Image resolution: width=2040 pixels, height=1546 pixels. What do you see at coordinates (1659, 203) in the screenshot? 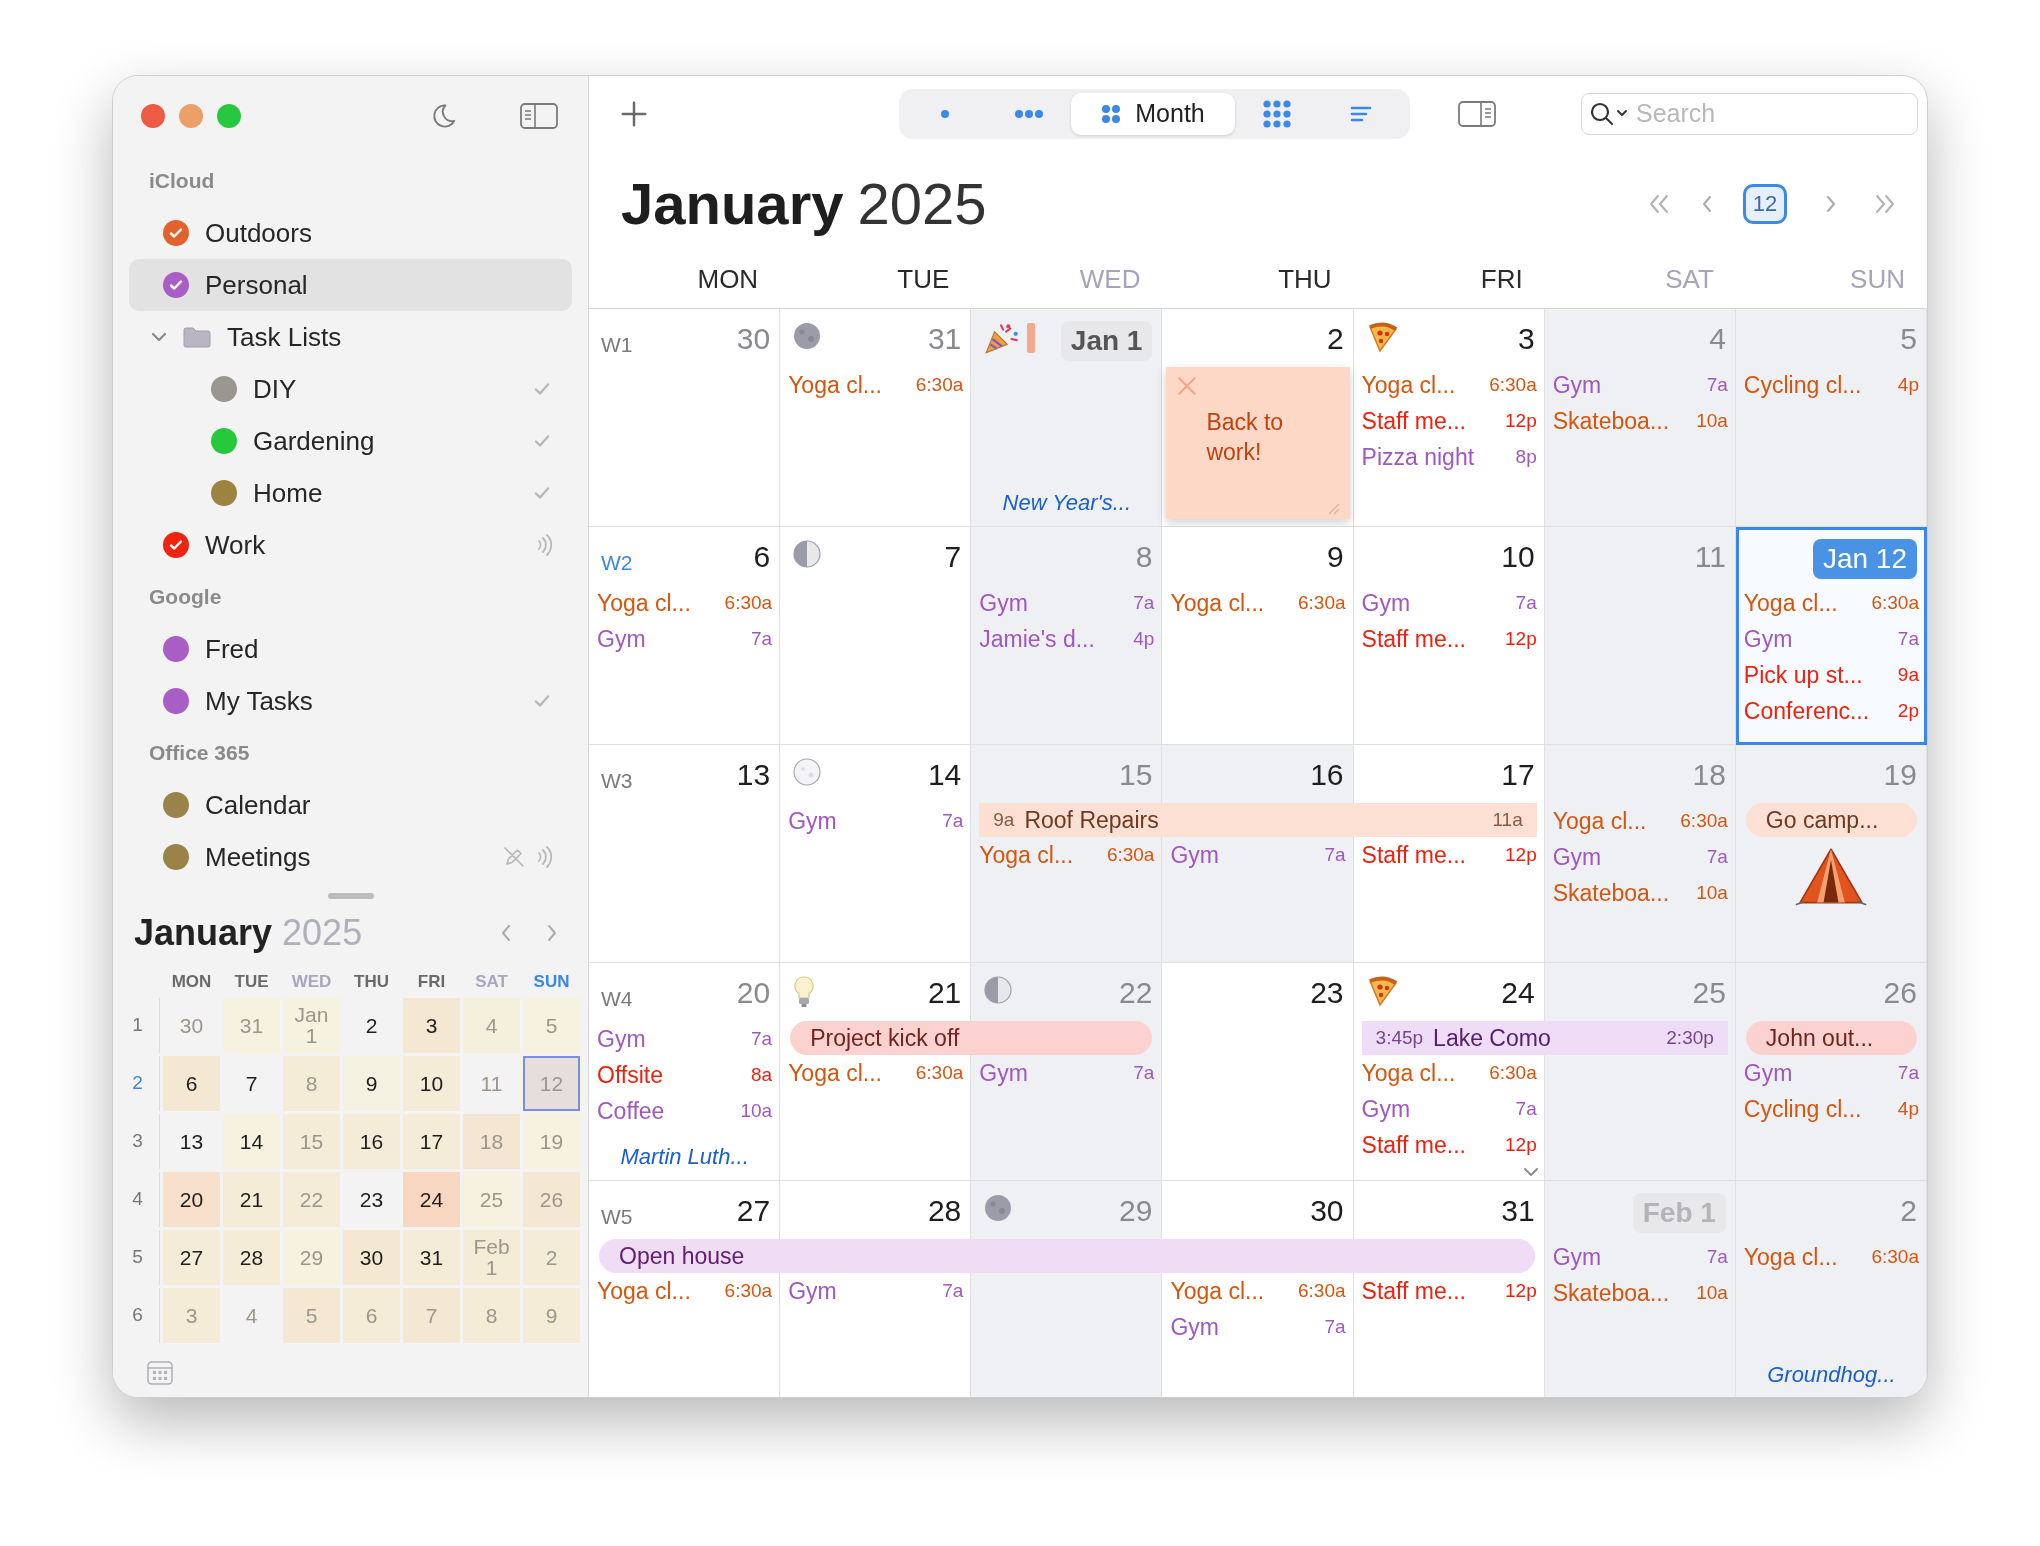
I see `double-chevron-left-icon` at bounding box center [1659, 203].